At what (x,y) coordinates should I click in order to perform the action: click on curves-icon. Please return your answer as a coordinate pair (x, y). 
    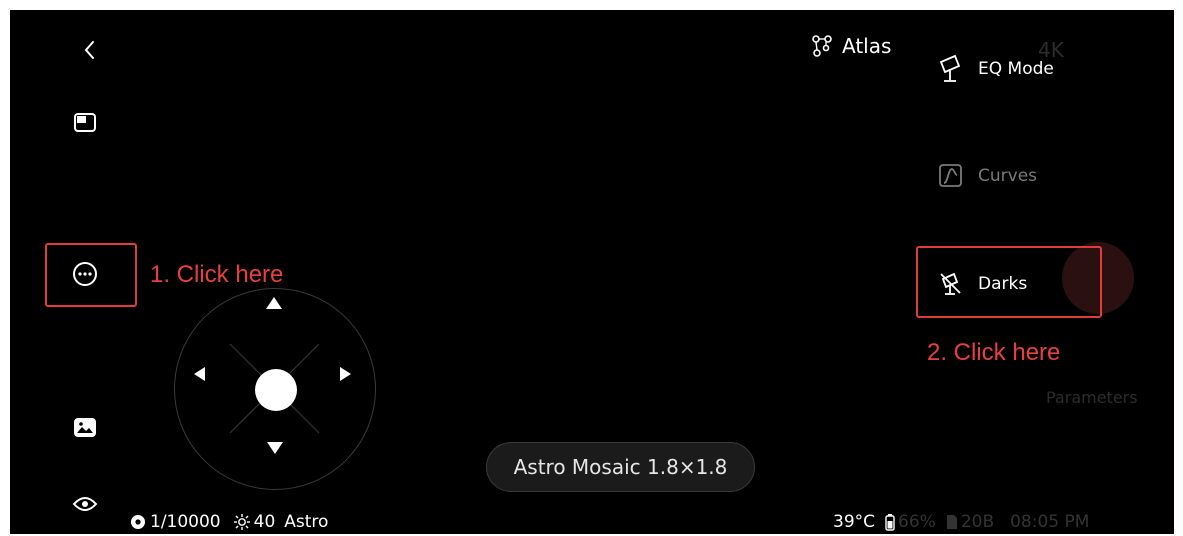
    Looking at the image, I should click on (951, 176).